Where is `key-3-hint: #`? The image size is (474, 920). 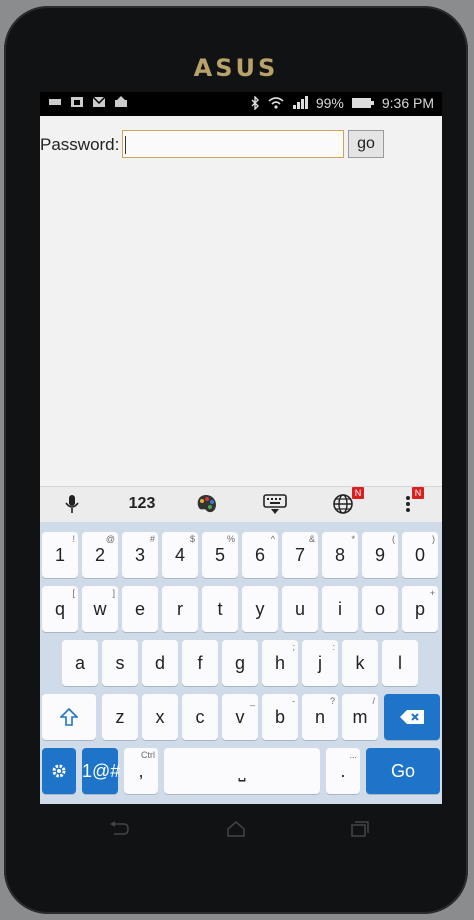 key-3-hint: # is located at coordinates (152, 539).